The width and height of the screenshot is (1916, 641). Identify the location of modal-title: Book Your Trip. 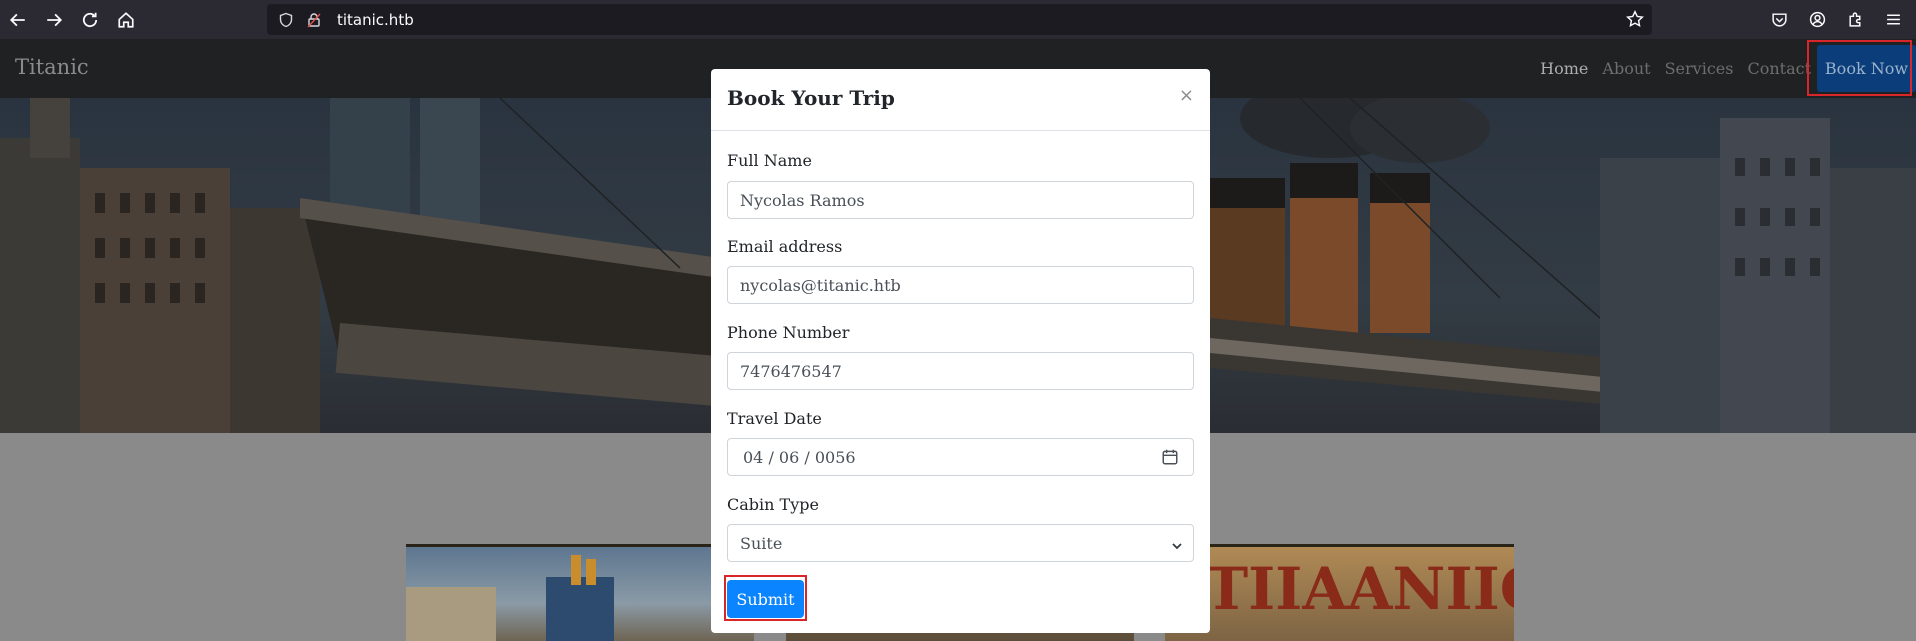
(811, 98).